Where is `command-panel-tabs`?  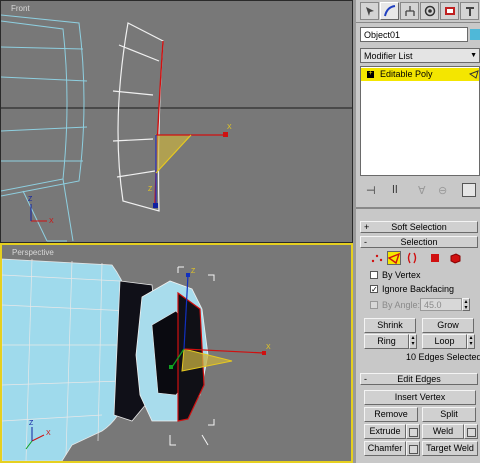 command-panel-tabs is located at coordinates (418, 11).